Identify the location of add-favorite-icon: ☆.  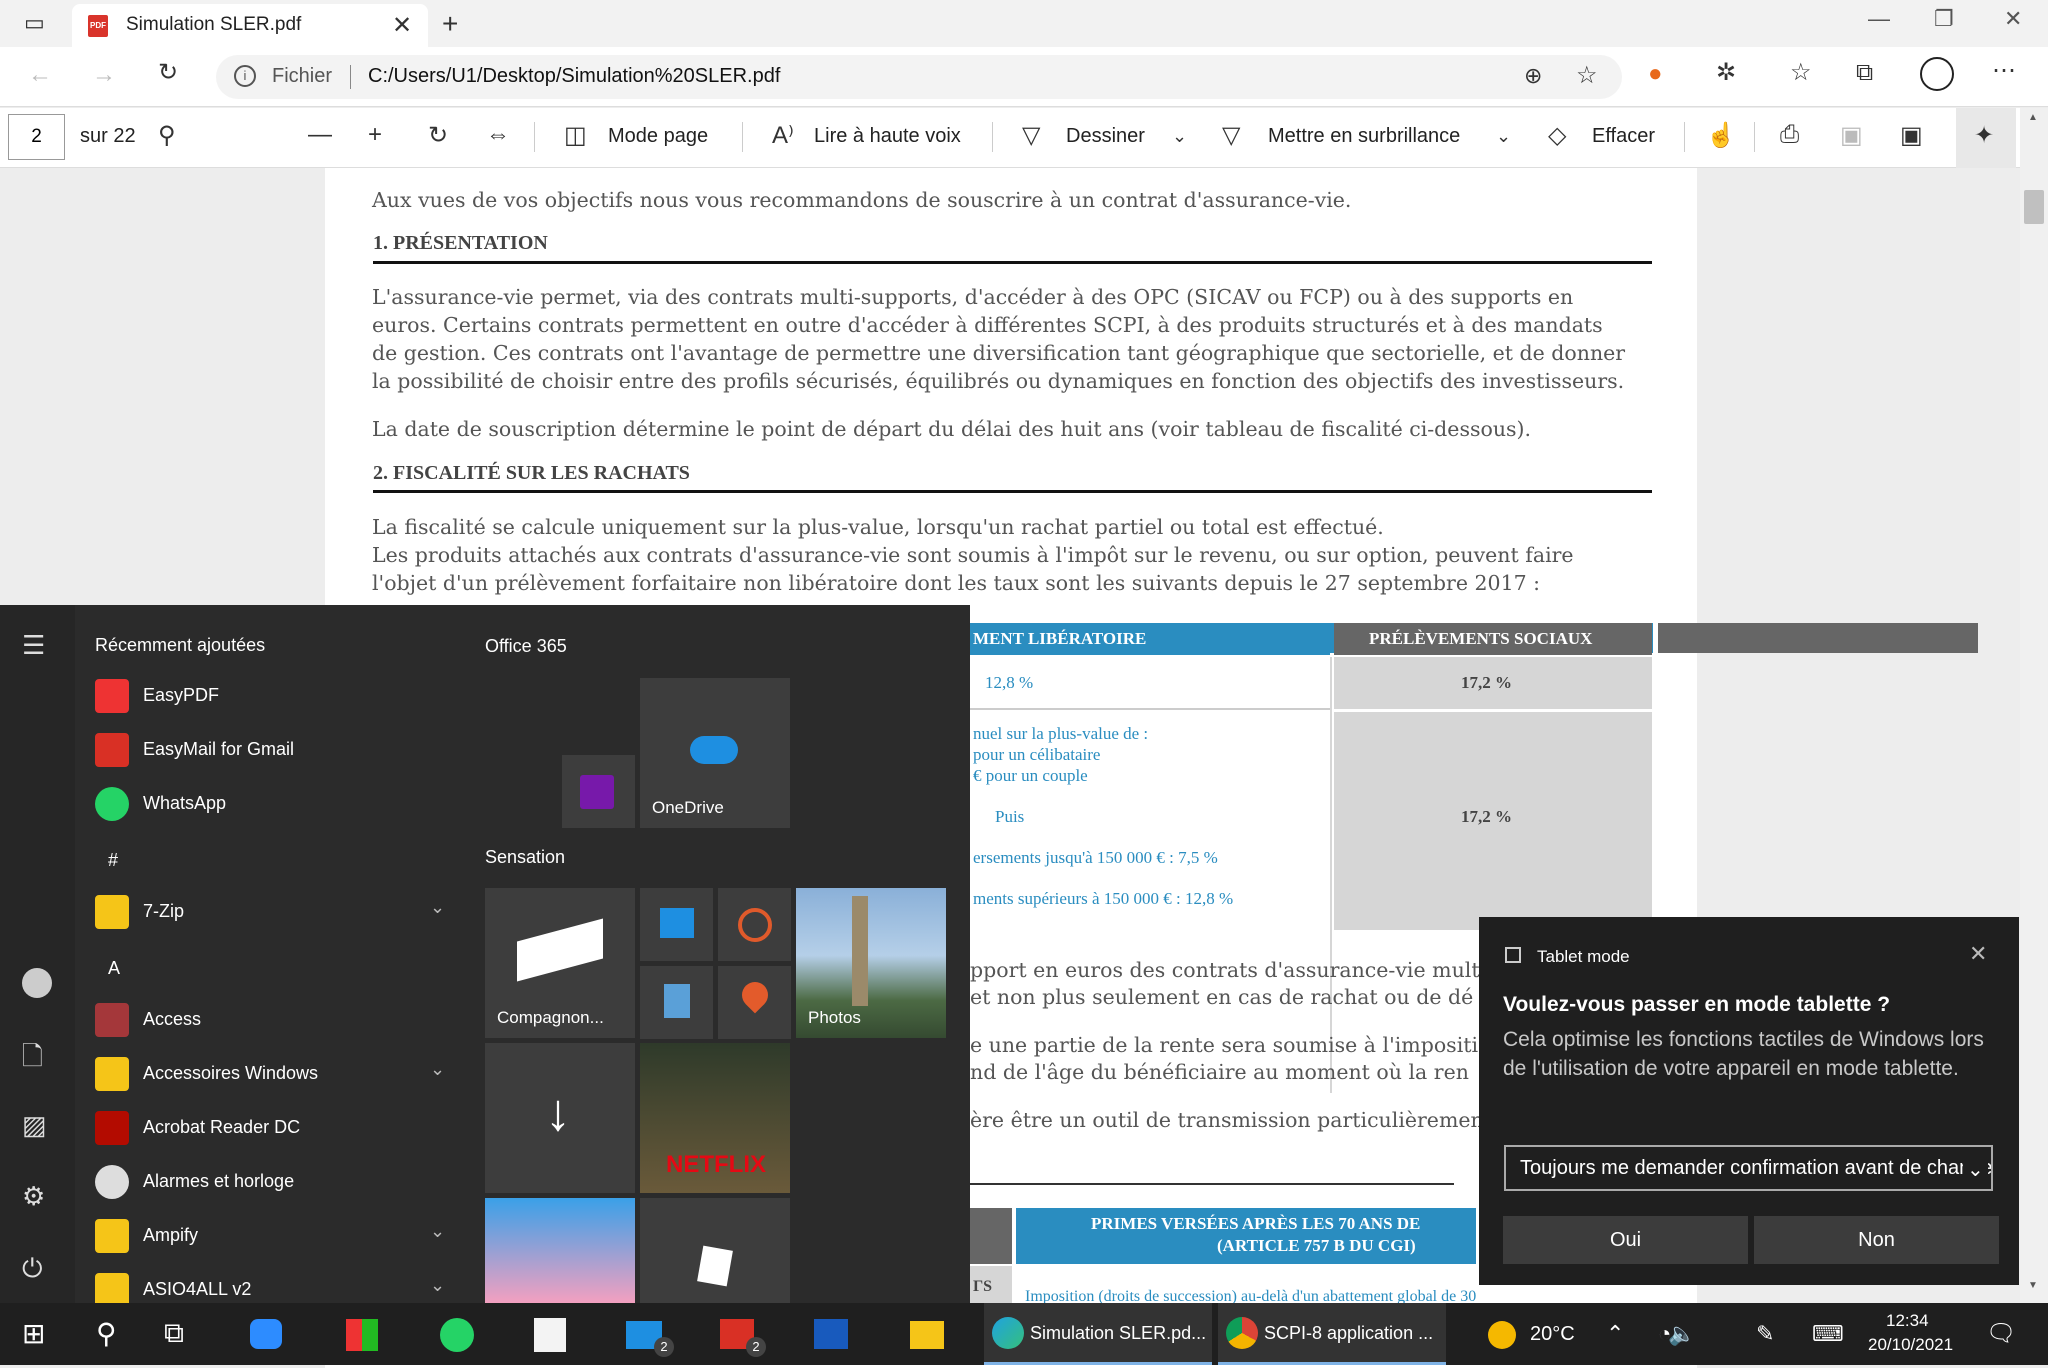
(1587, 76).